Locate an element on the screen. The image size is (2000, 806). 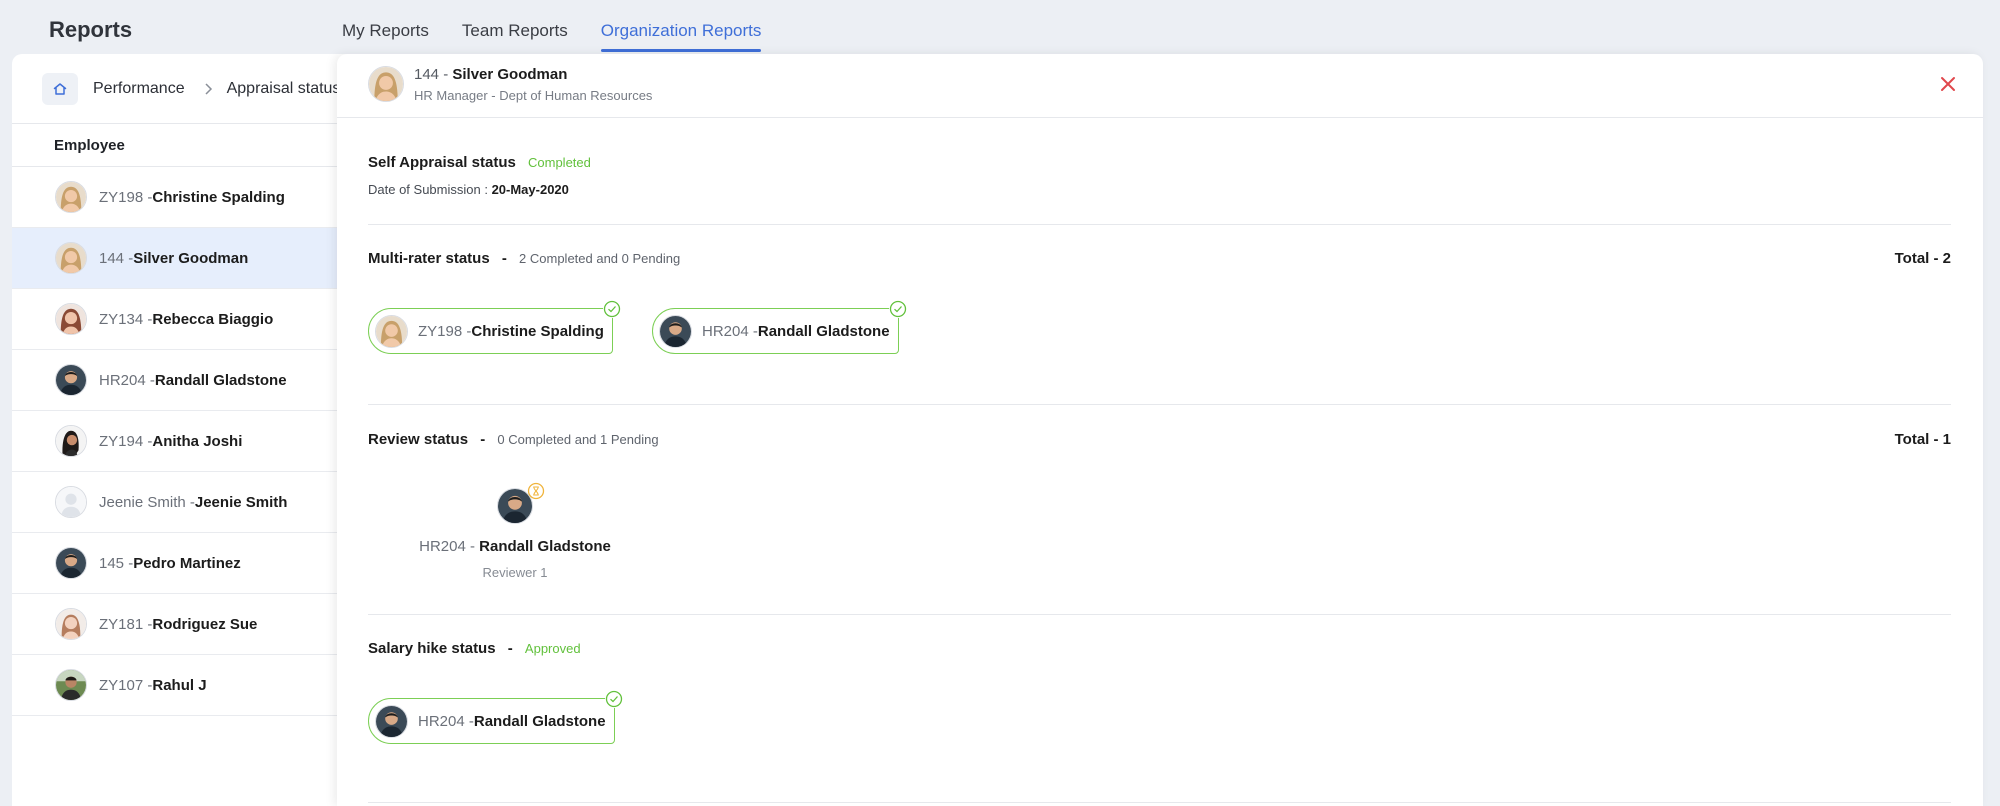
reviewer-label: HR204 - Randall Gladstone is located at coordinates (515, 546).